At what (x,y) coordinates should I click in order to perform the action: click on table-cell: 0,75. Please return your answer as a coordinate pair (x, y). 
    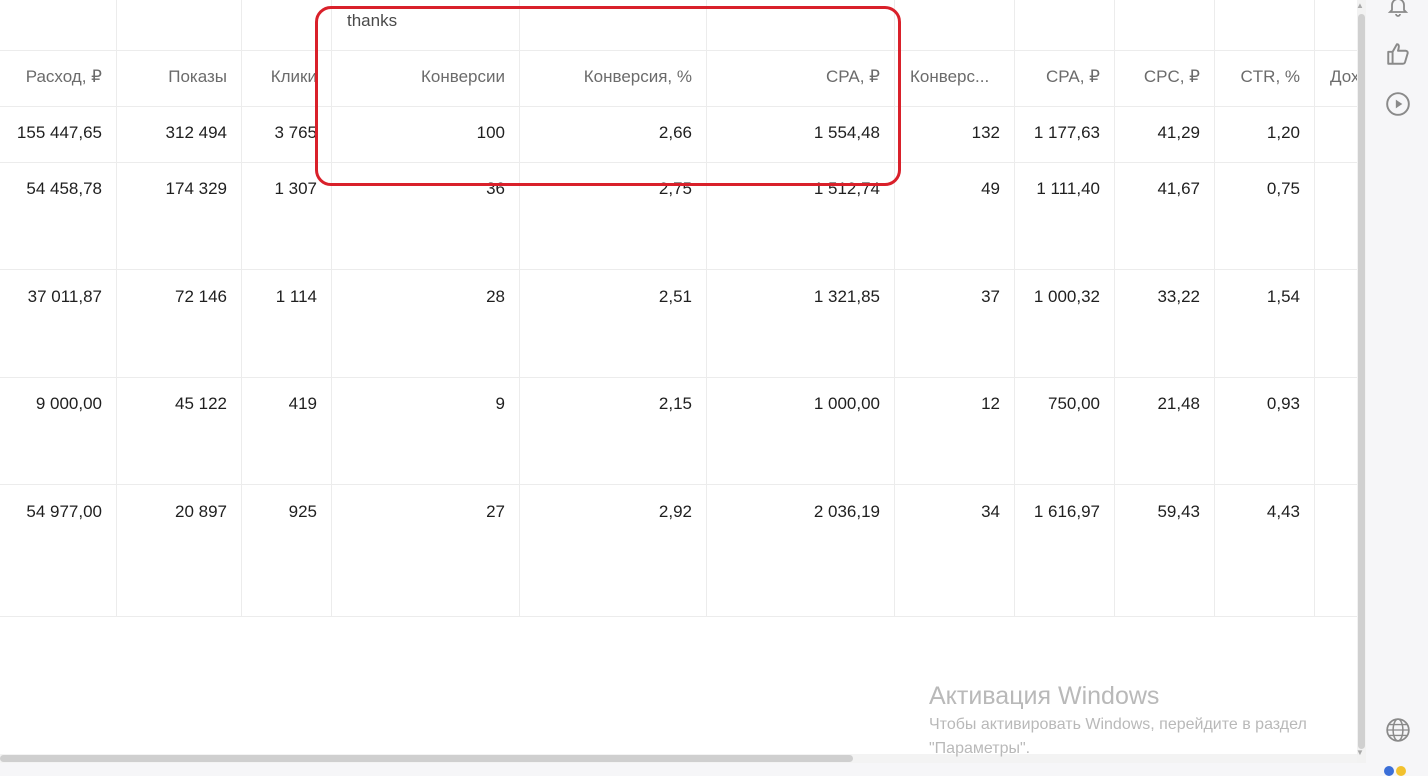
    Looking at the image, I should click on (1283, 188).